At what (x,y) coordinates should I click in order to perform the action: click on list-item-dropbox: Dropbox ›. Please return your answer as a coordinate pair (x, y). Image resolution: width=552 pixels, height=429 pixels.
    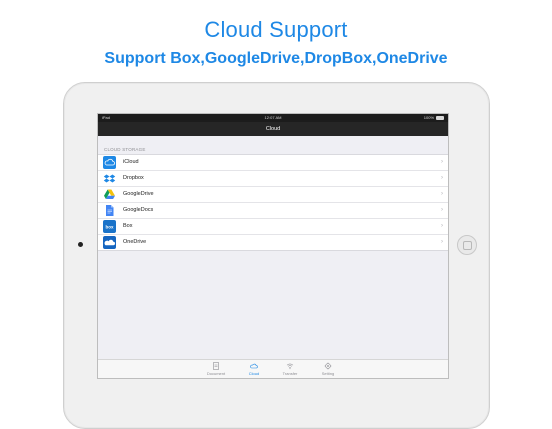
    Looking at the image, I should click on (273, 179).